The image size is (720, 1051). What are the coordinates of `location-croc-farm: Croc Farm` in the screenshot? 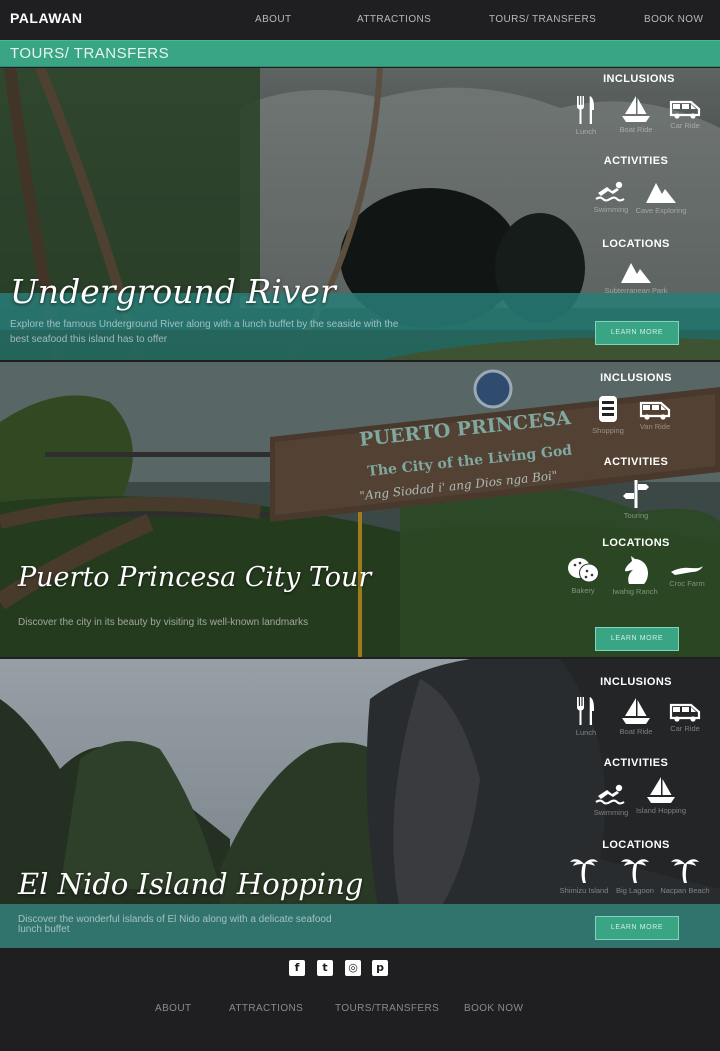 It's located at (687, 575).